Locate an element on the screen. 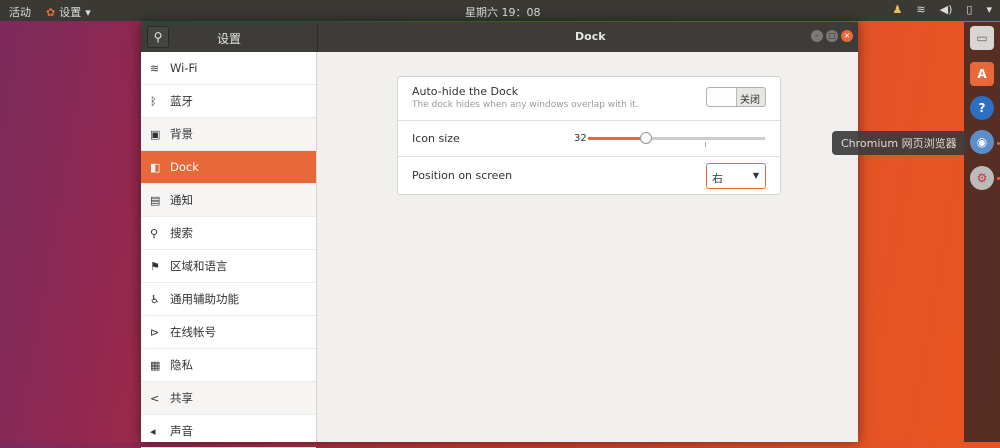 Image resolution: width=1000 pixels, height=448 pixels. sidebar-item-search: ⚲ 搜索 is located at coordinates (228, 233).